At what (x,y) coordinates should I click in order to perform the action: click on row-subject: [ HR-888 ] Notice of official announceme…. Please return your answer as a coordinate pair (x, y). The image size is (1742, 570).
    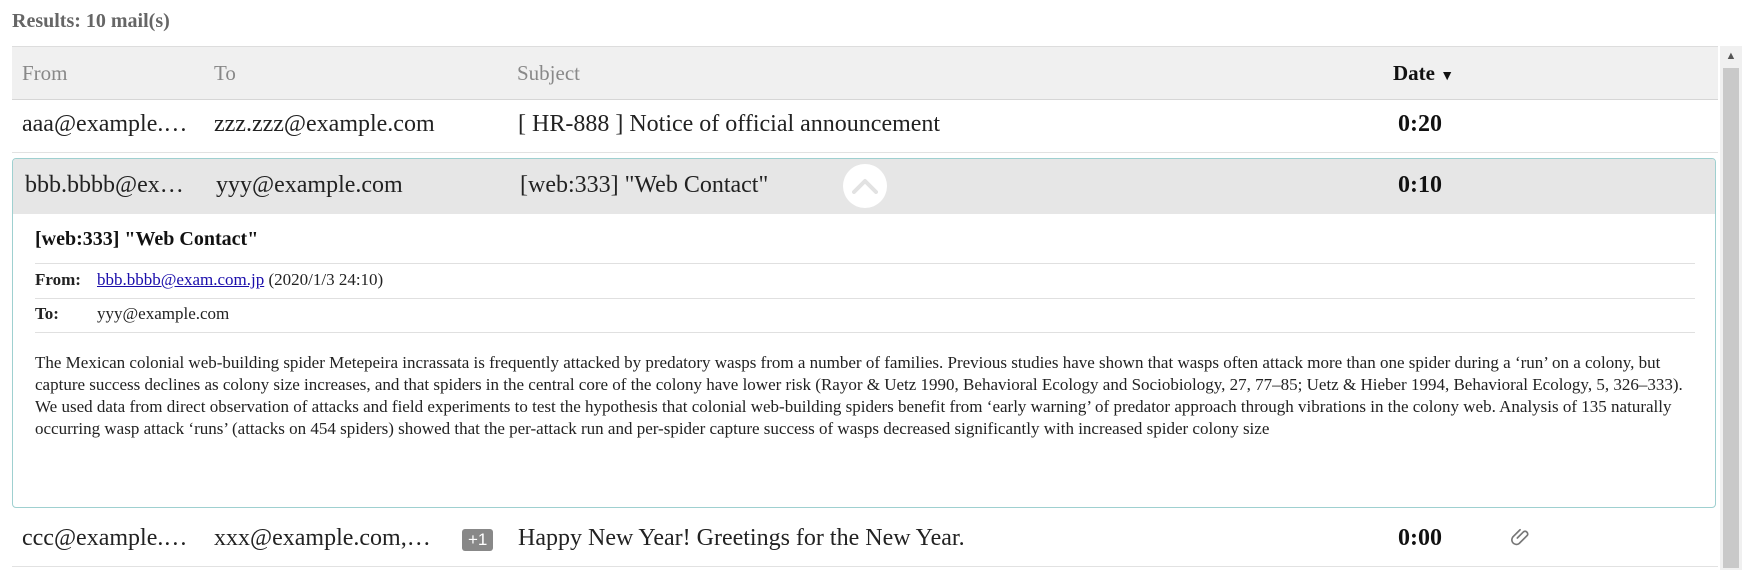
    Looking at the image, I should click on (729, 124).